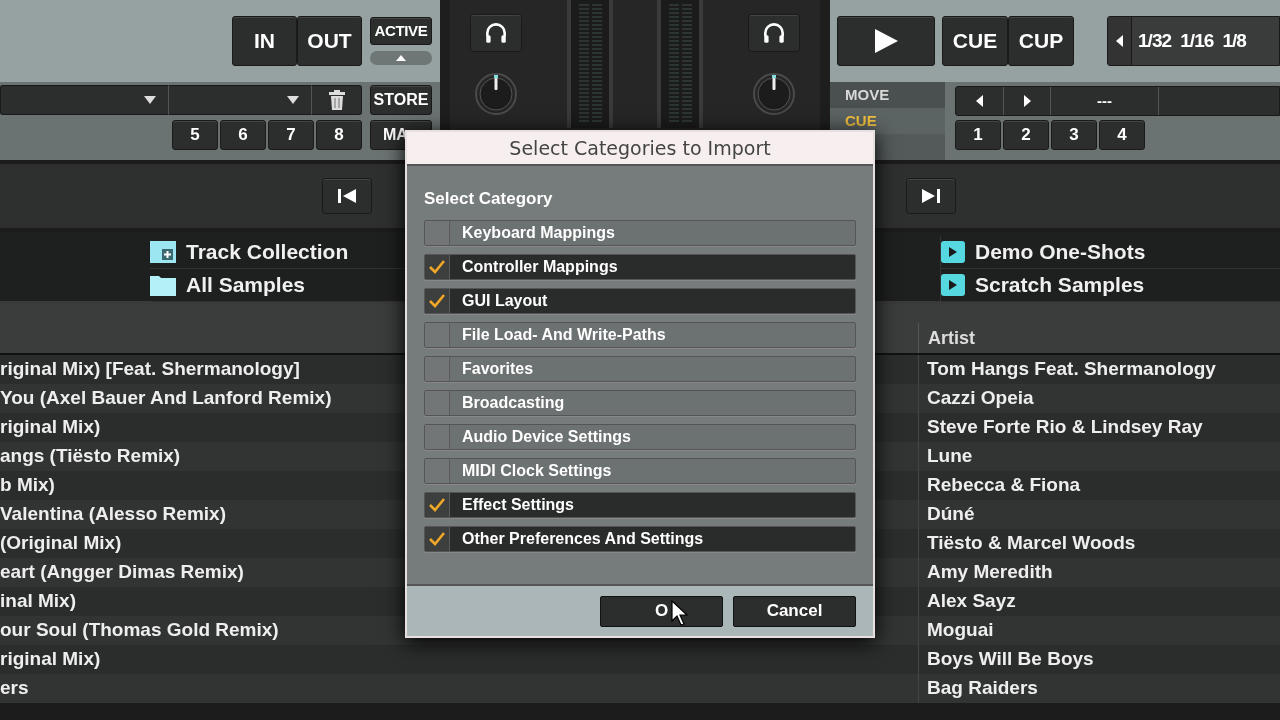 The height and width of the screenshot is (720, 1280). I want to click on dialog-button: O, so click(661, 611).